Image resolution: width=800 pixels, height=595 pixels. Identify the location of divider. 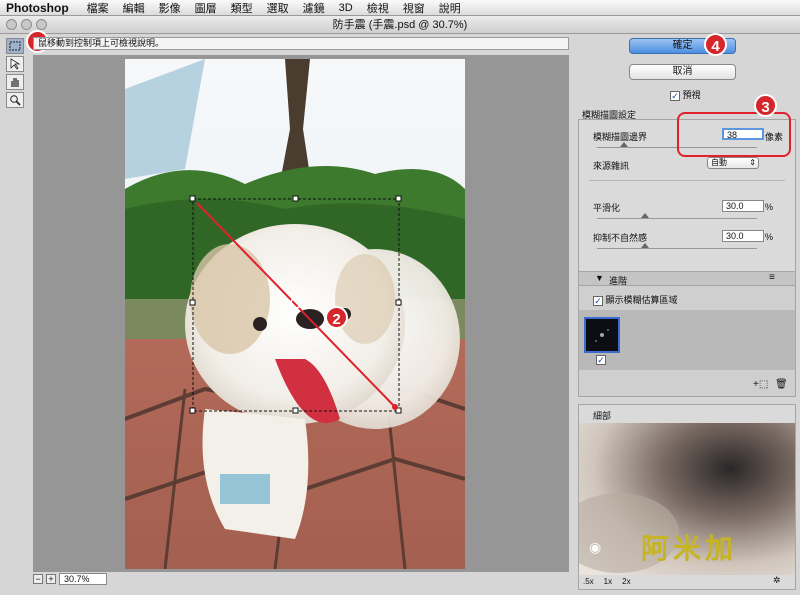
(687, 180).